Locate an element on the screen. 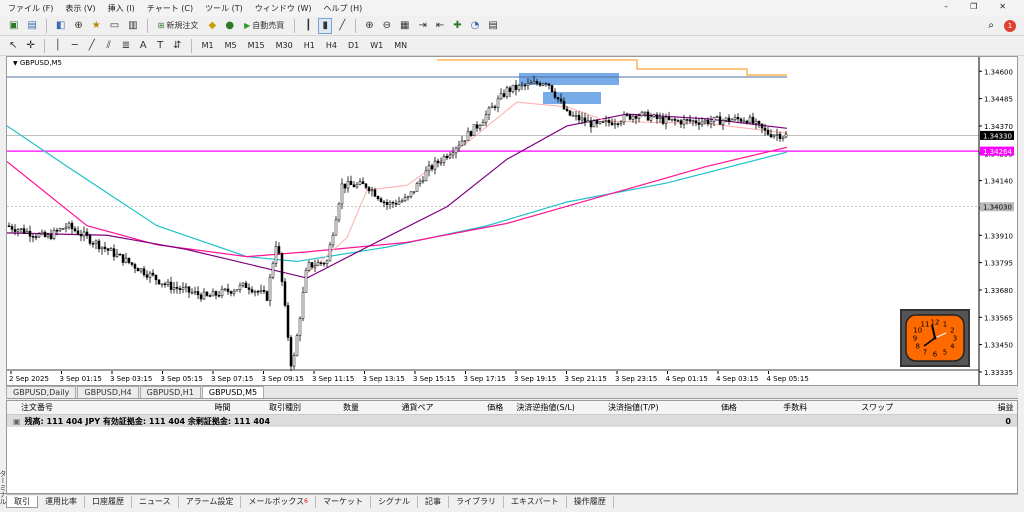 This screenshot has height=512, width=1024. tab-journal: 操作履歴 is located at coordinates (590, 501).